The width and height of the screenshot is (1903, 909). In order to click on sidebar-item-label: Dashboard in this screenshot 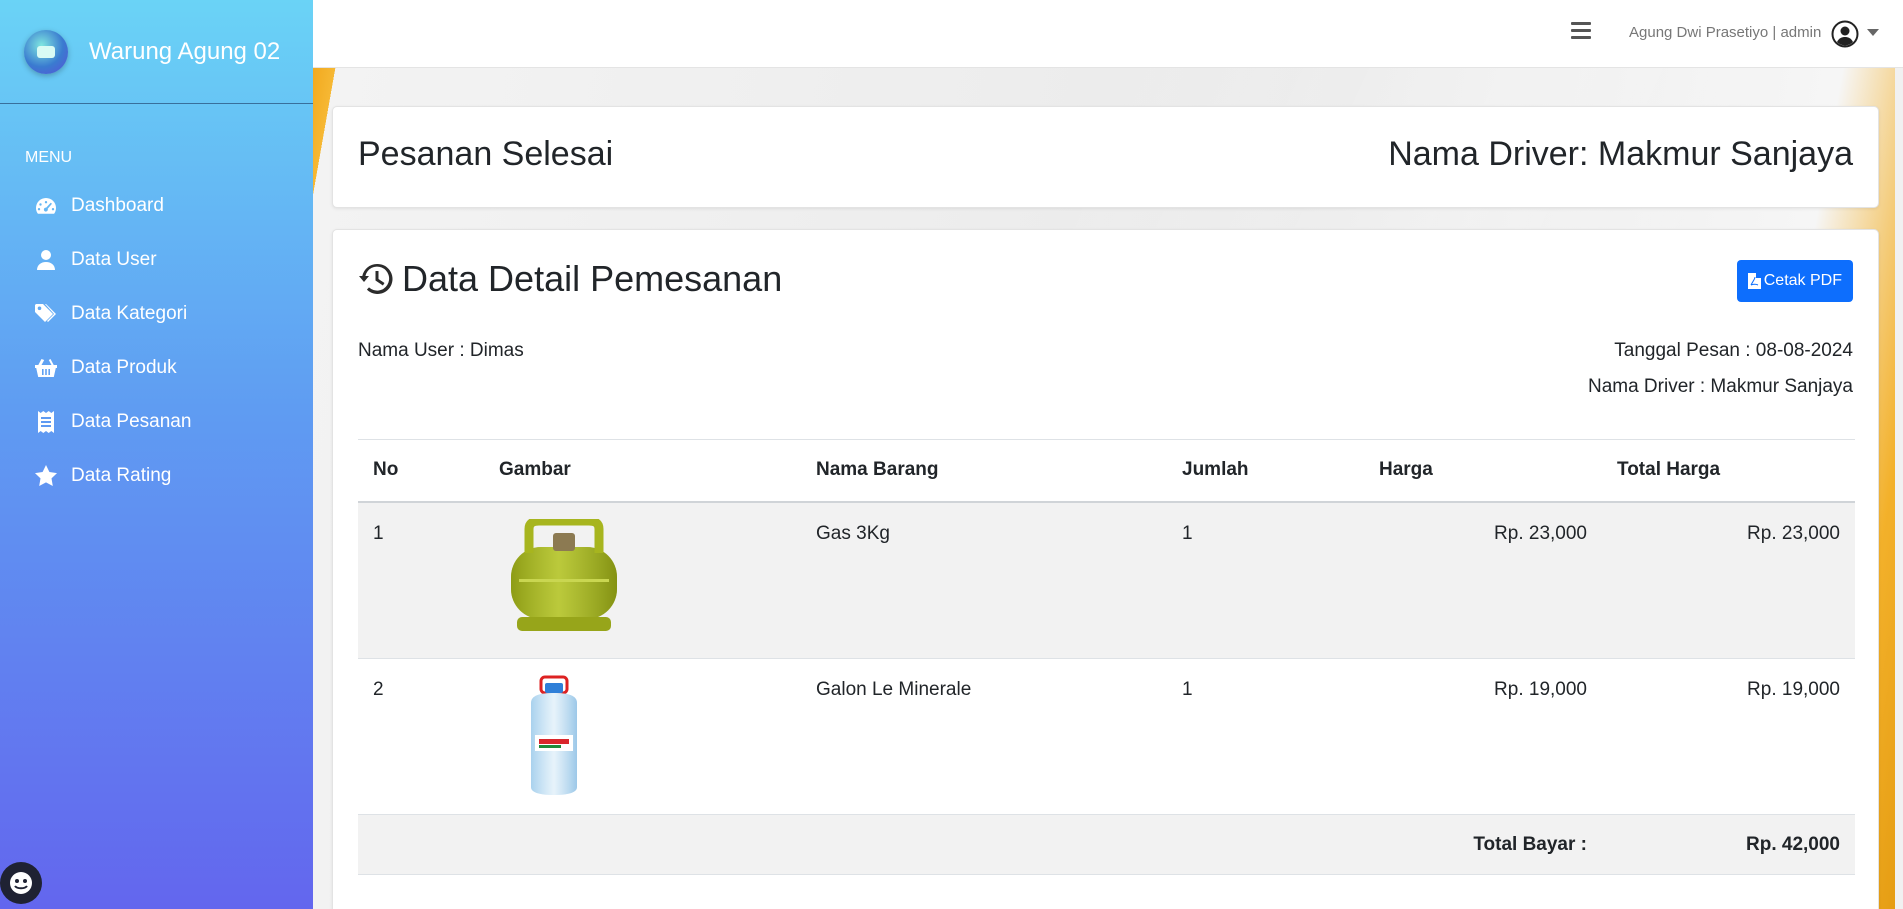, I will do `click(117, 205)`.